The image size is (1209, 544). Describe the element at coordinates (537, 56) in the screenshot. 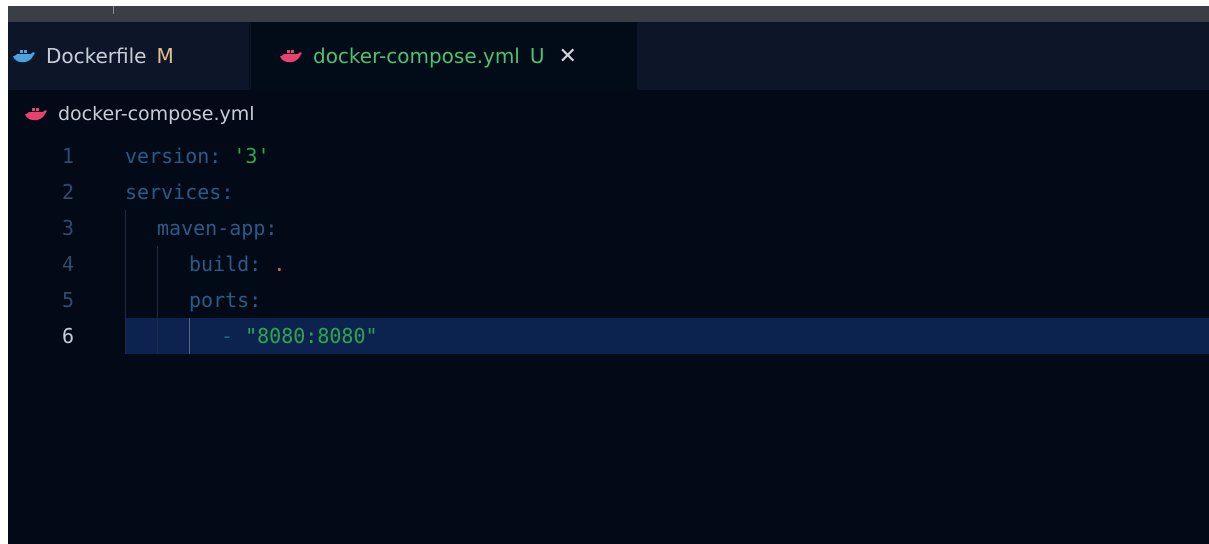

I see `untracked-badge: U` at that location.